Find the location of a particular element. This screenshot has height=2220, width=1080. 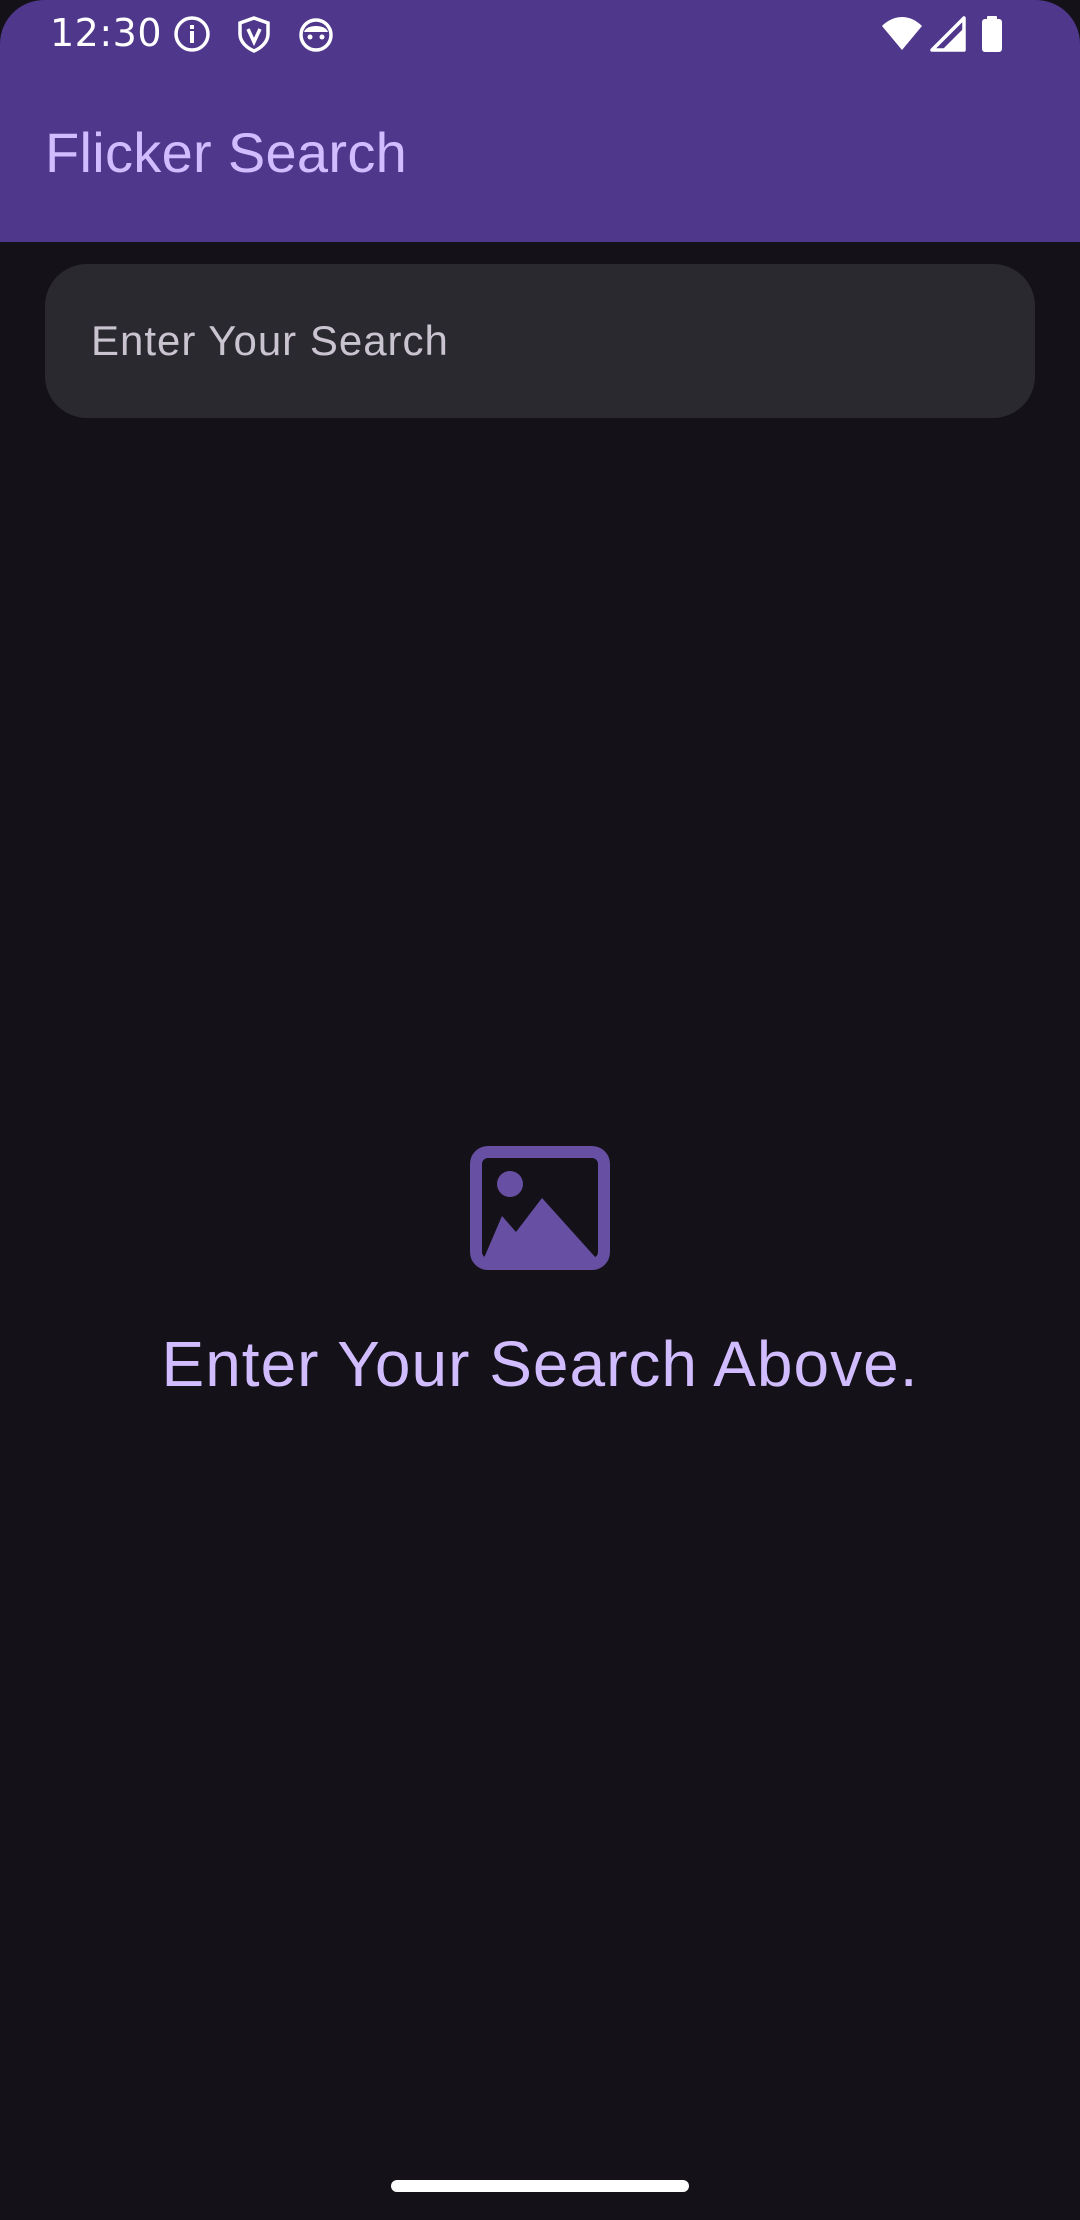

status-bar: 12:30 is located at coordinates (540, 33).